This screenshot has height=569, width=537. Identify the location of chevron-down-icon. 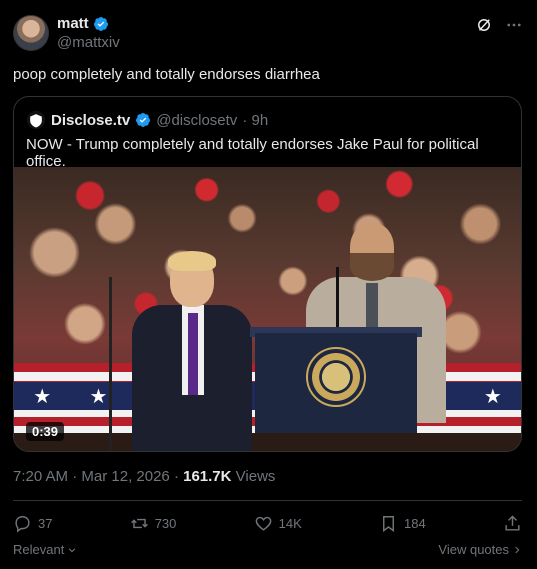
(72, 549).